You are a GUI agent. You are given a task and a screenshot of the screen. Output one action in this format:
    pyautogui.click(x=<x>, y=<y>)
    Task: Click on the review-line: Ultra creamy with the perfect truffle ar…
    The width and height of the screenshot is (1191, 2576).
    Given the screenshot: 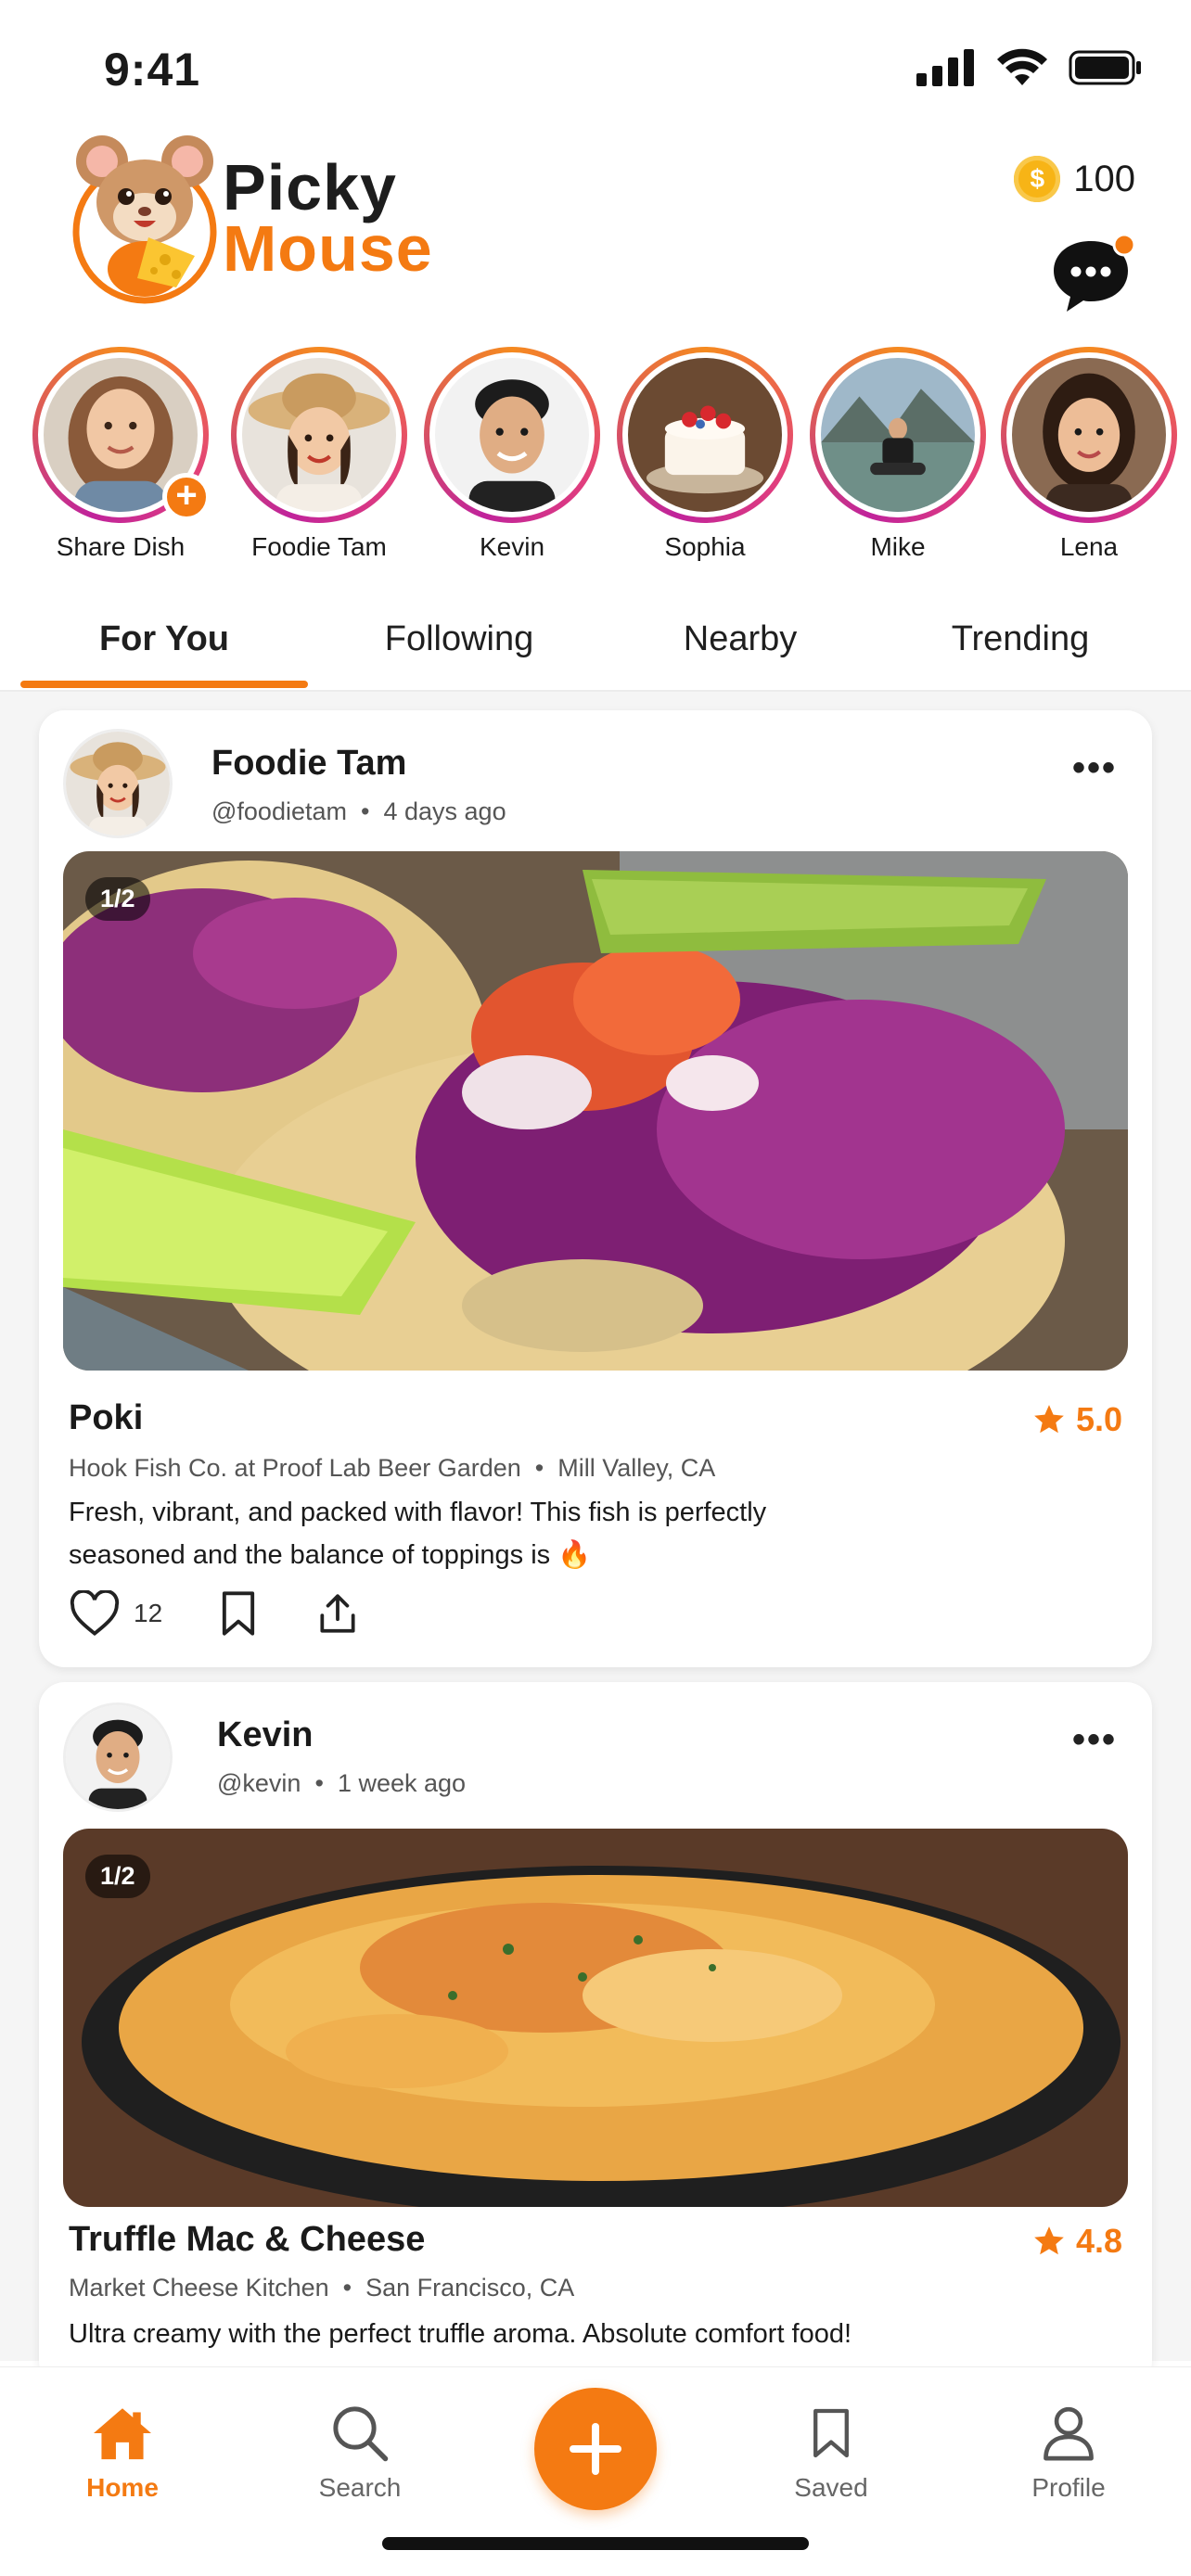 What is the action you would take?
    pyautogui.click(x=460, y=2334)
    